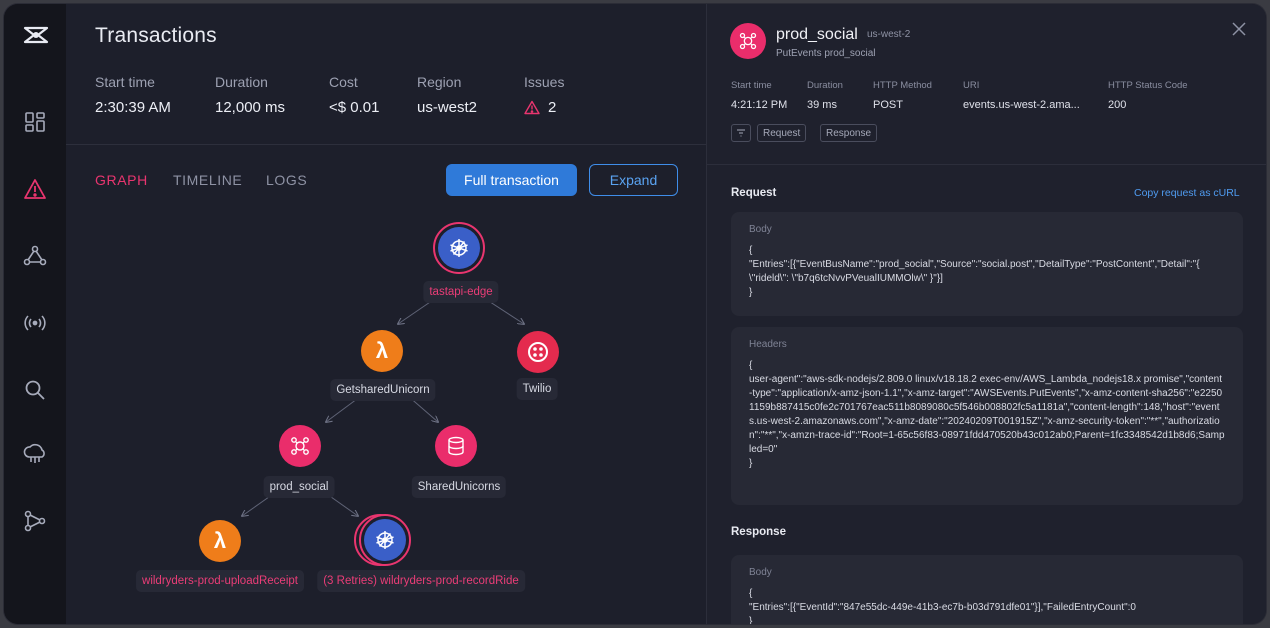  What do you see at coordinates (35, 189) in the screenshot?
I see `alert-icon` at bounding box center [35, 189].